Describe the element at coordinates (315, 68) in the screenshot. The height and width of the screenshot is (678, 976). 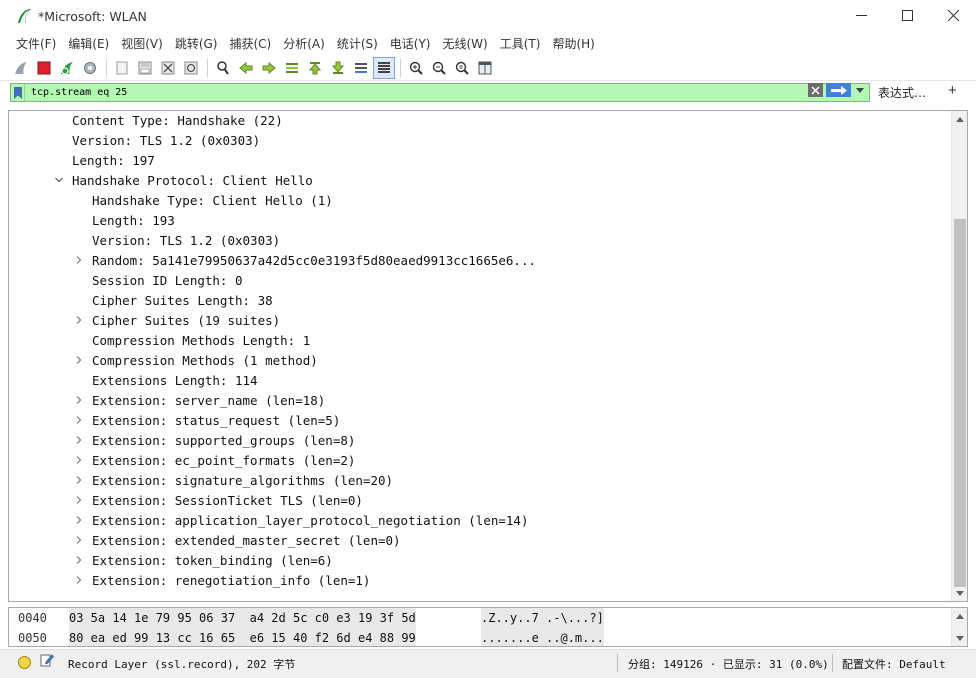
I see `first-packet-button` at that location.